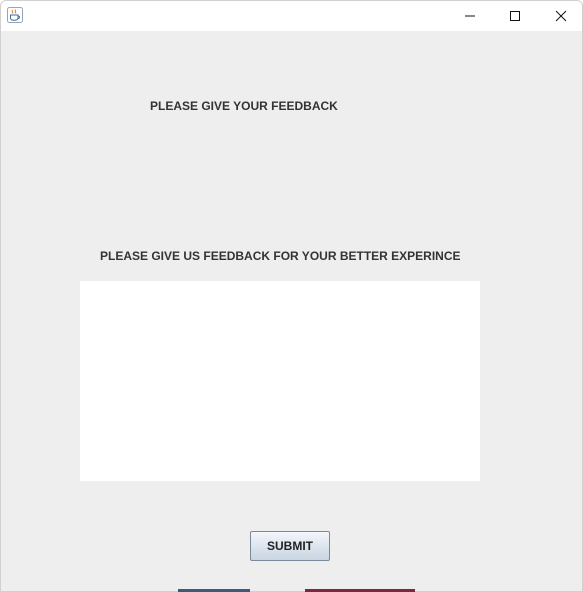  What do you see at coordinates (291, 16) in the screenshot?
I see `title-bar` at bounding box center [291, 16].